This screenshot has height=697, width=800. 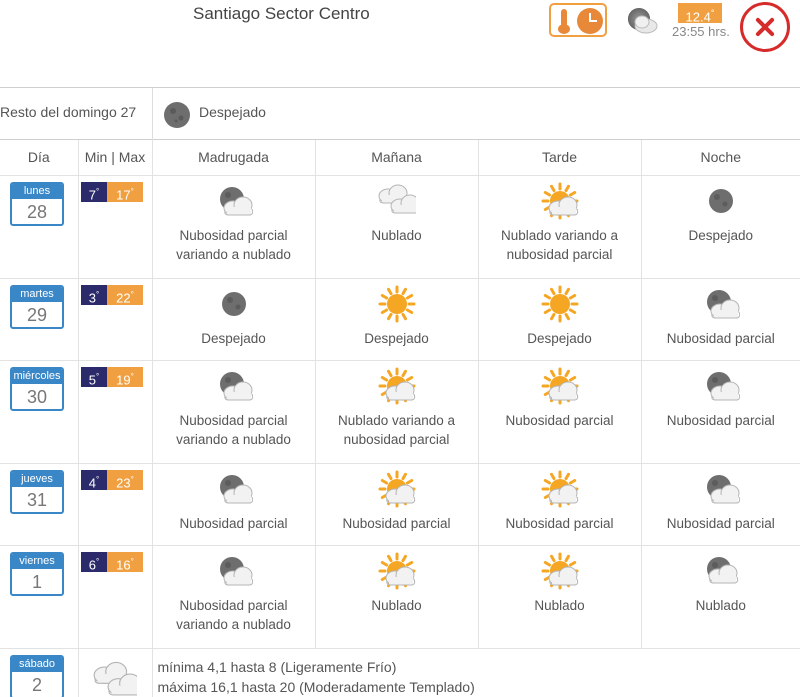 I want to click on cloudy-night-icon, so click(x=722, y=569).